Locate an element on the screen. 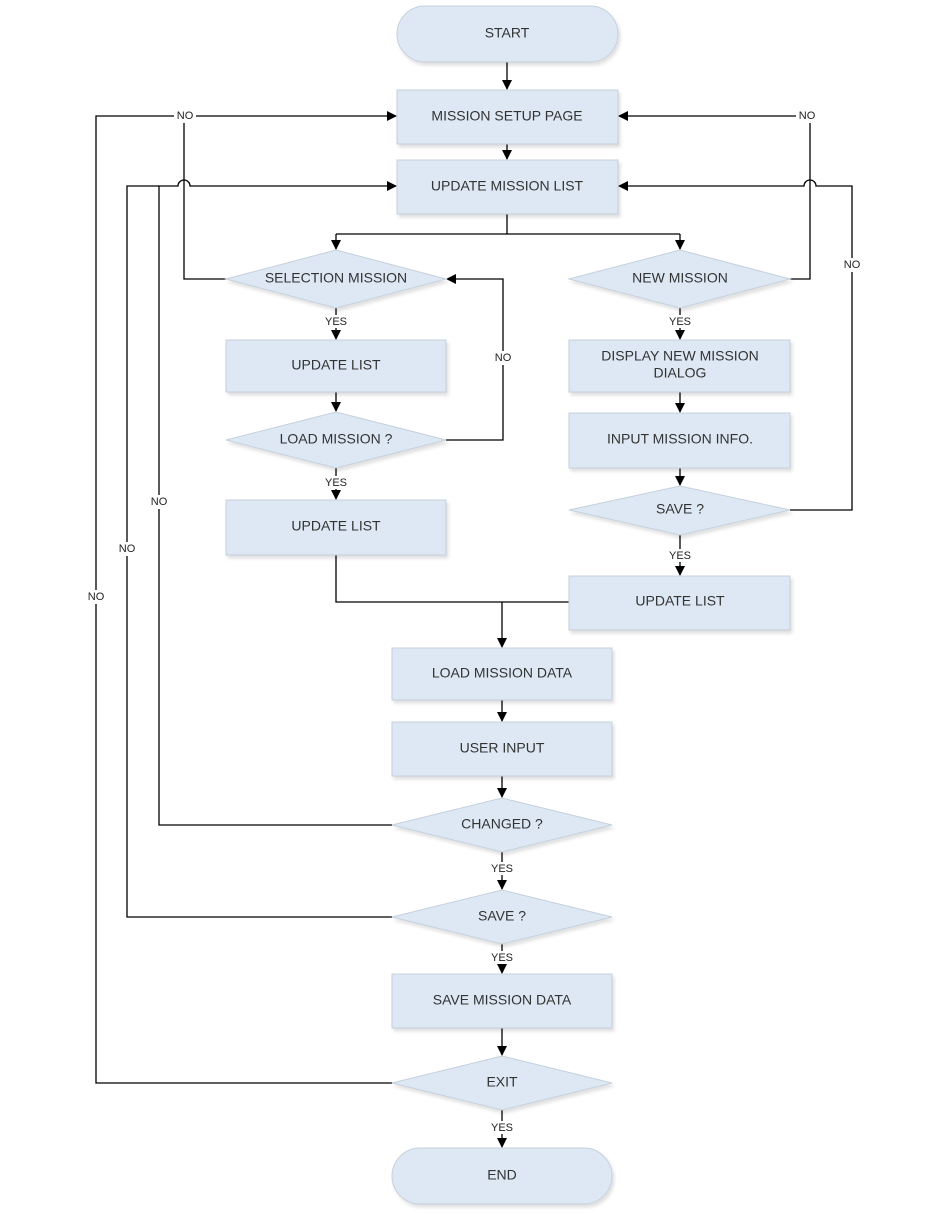 The height and width of the screenshot is (1214, 944). split-line is located at coordinates (508, 224).